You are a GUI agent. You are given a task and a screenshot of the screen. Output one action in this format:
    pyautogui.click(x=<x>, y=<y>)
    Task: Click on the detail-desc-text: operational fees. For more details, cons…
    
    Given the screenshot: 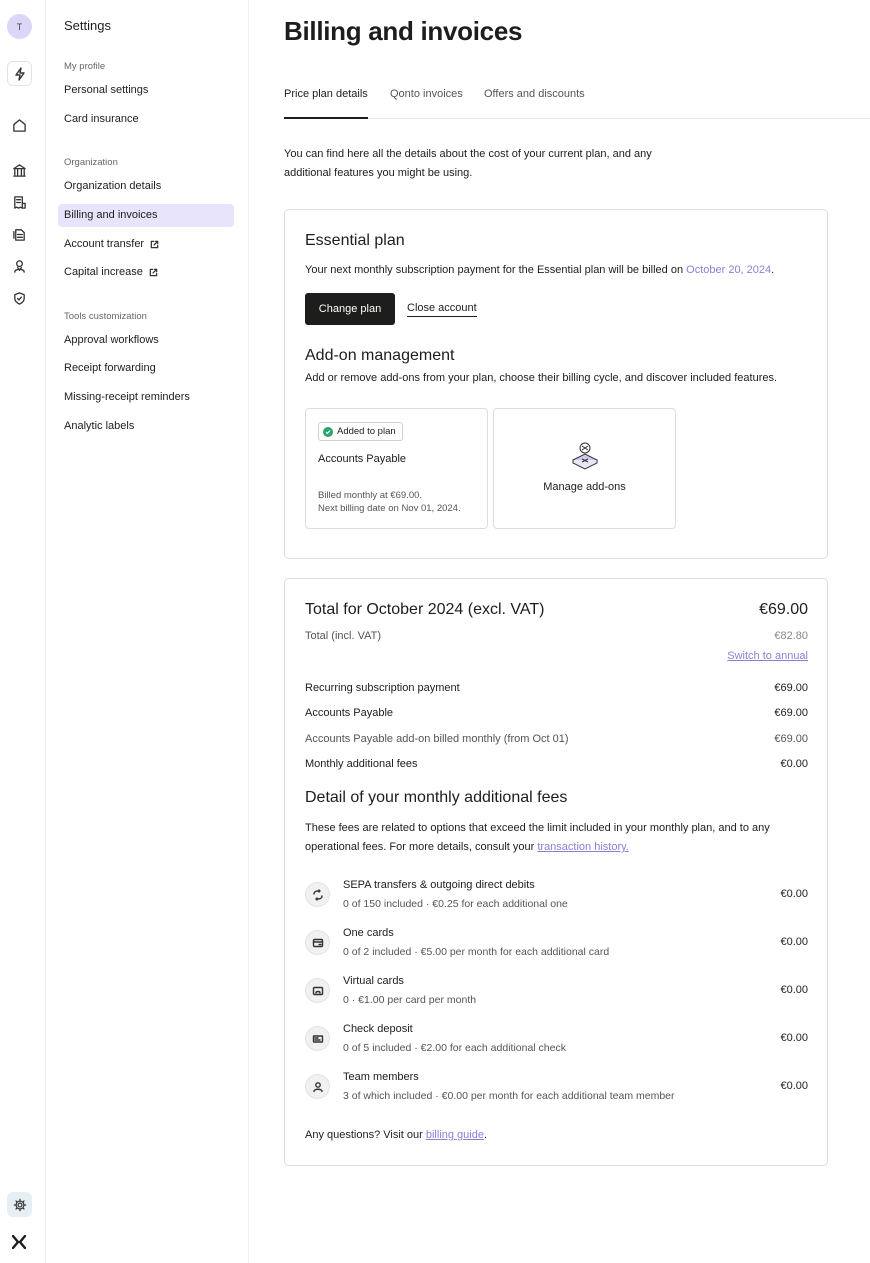 What is the action you would take?
    pyautogui.click(x=421, y=847)
    